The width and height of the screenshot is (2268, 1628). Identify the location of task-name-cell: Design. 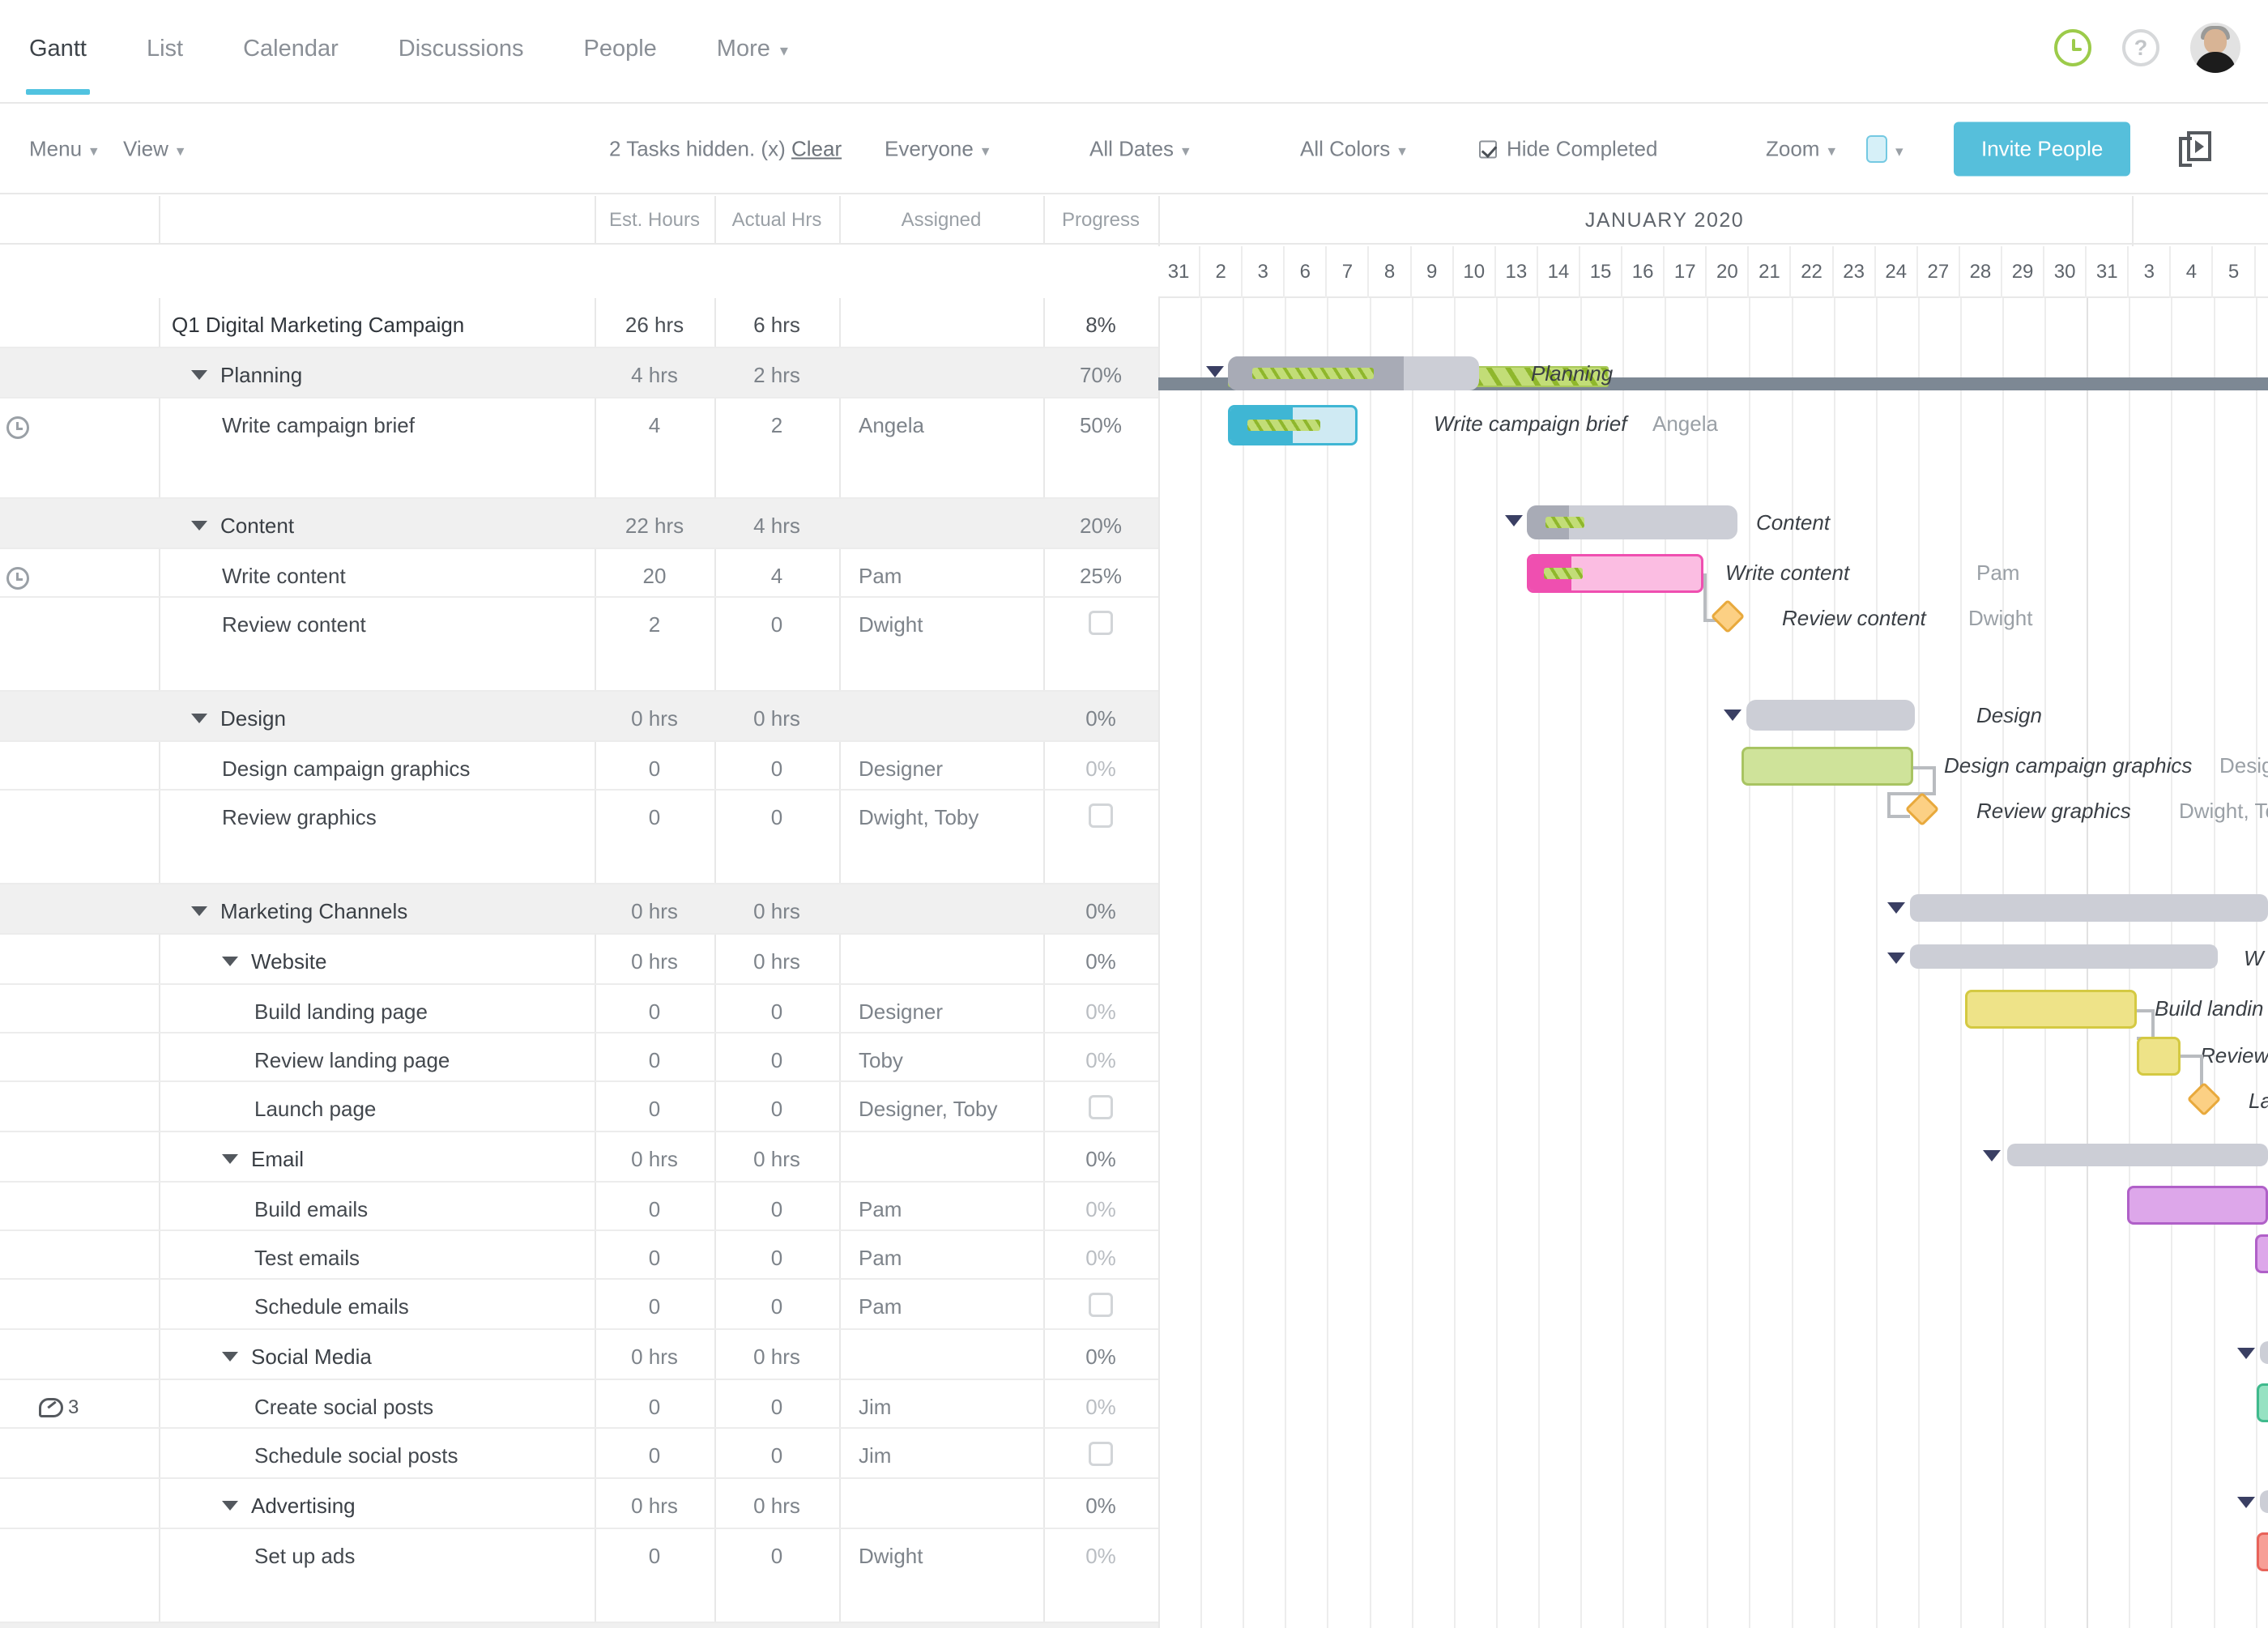
(238, 718).